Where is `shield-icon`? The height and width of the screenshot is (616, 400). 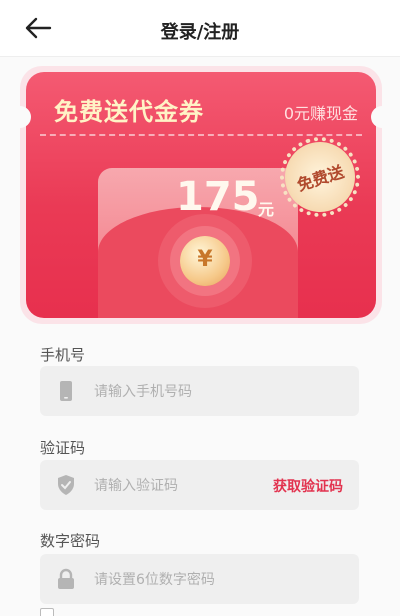 shield-icon is located at coordinates (66, 485).